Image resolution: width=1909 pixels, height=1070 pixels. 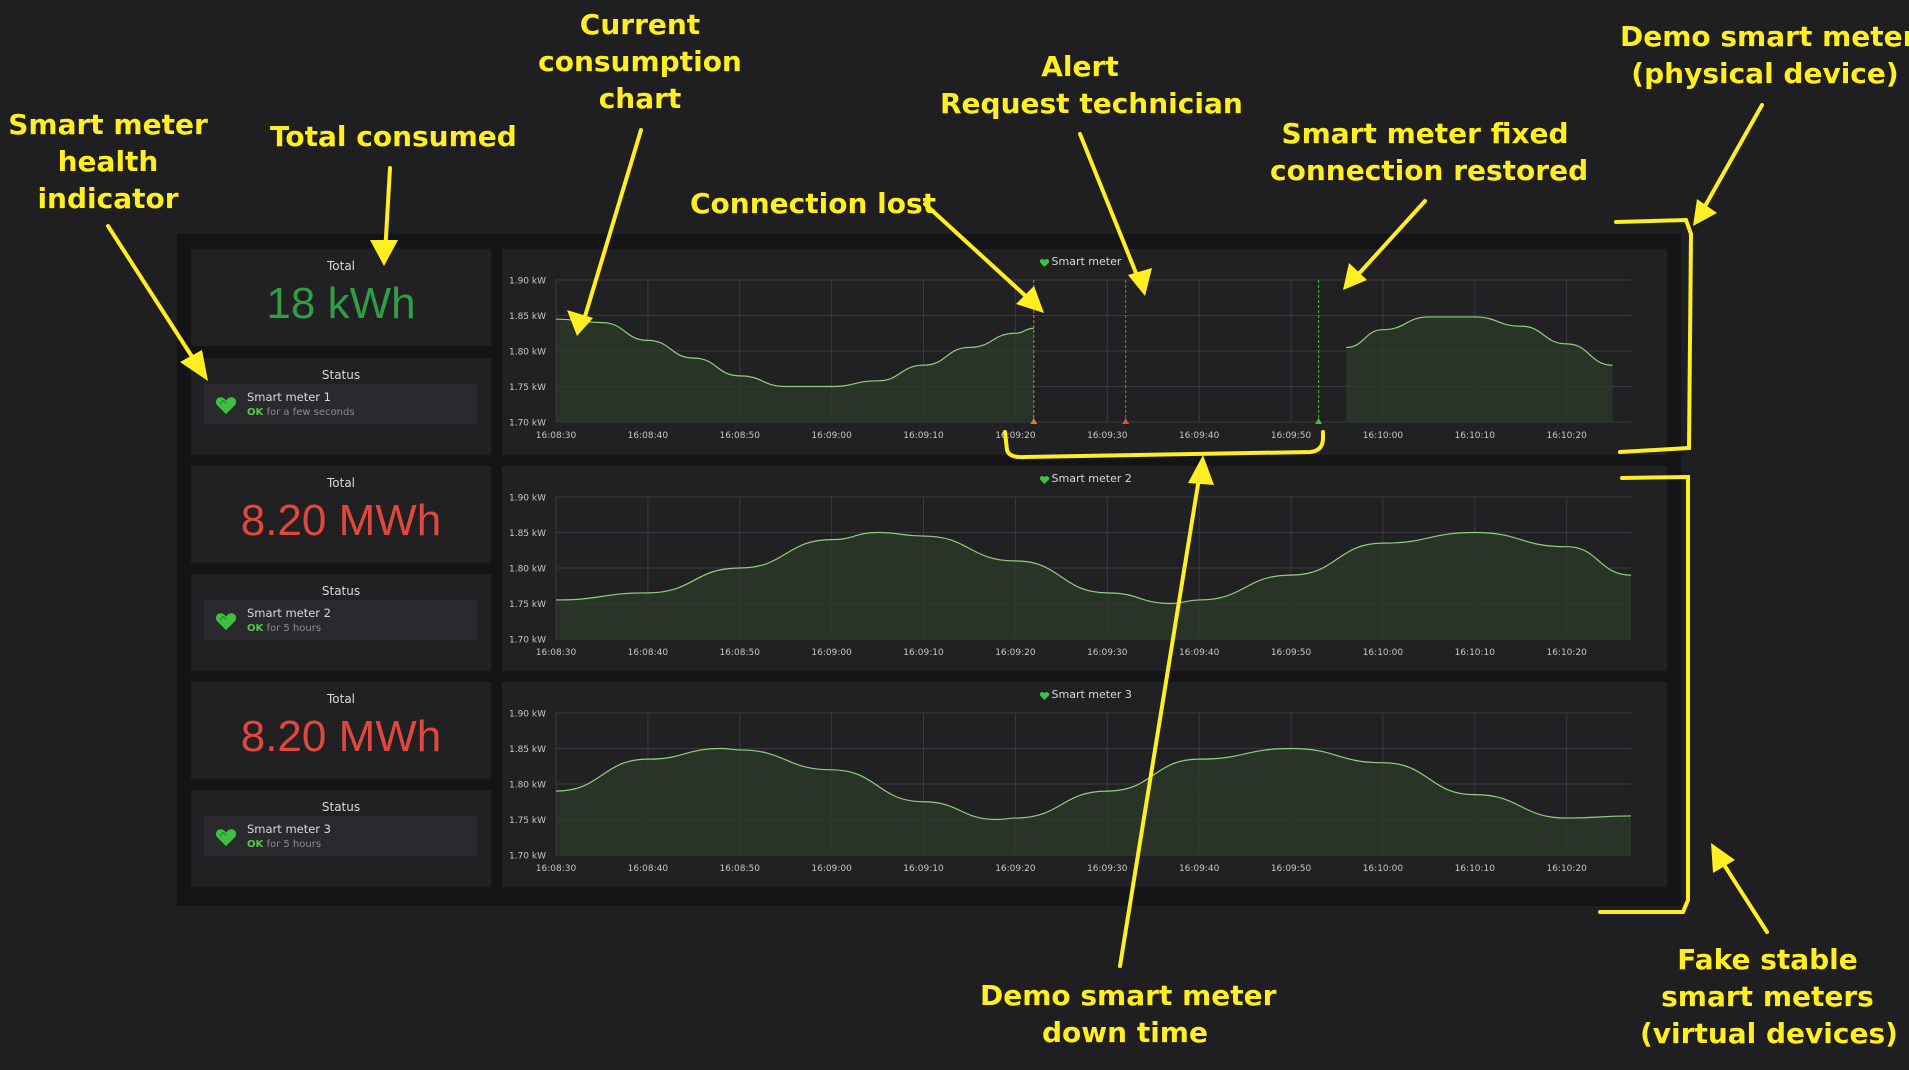 I want to click on arrowhead-alert, so click(x=1140, y=282).